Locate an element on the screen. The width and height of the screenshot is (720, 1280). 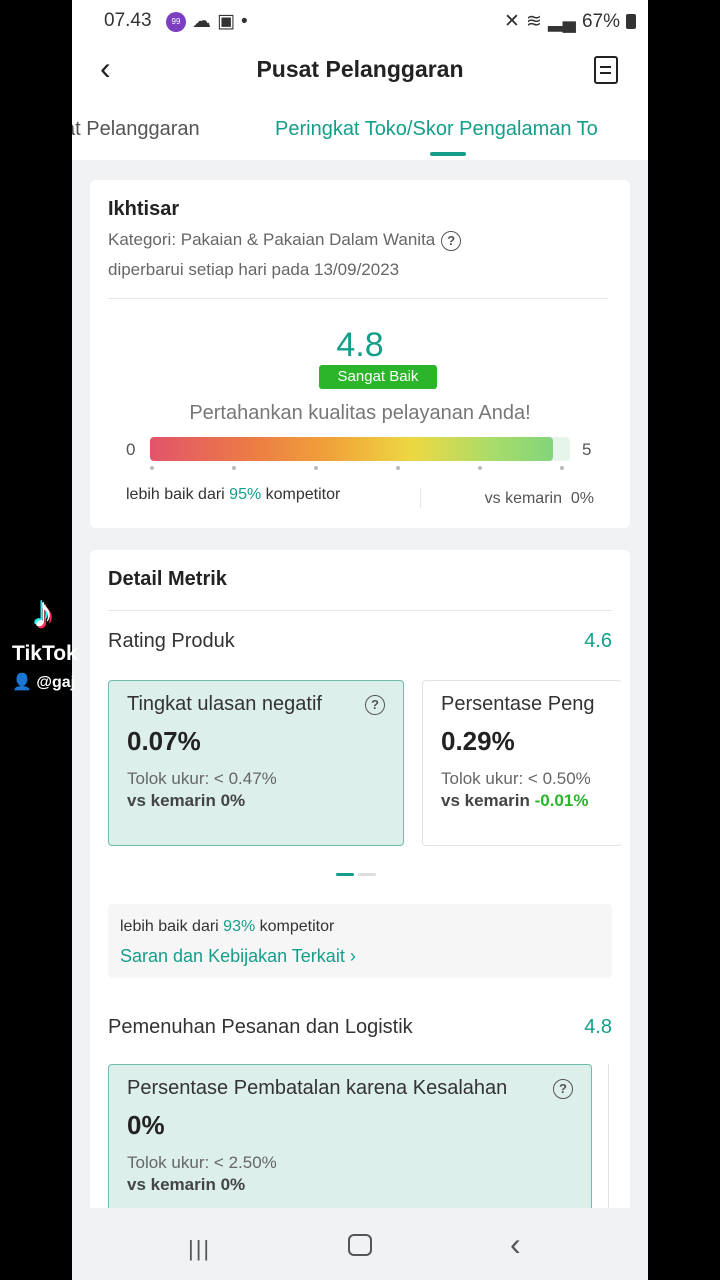
fulfillment-label: Pemenuhan Pesanan dan Logistik is located at coordinates (260, 1027).